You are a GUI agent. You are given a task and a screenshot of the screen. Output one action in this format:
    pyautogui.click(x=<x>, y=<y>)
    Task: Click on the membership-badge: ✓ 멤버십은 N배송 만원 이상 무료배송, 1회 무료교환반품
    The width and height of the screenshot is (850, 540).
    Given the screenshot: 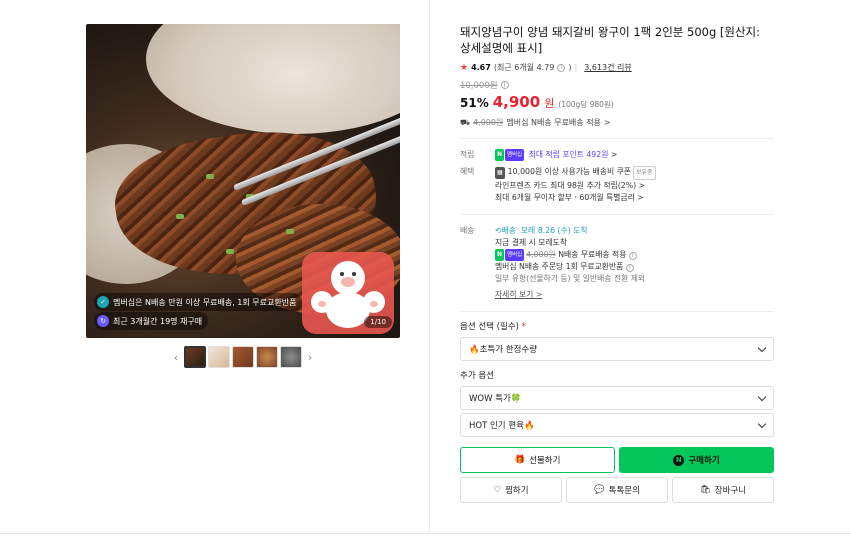 What is the action you would take?
    pyautogui.click(x=198, y=302)
    